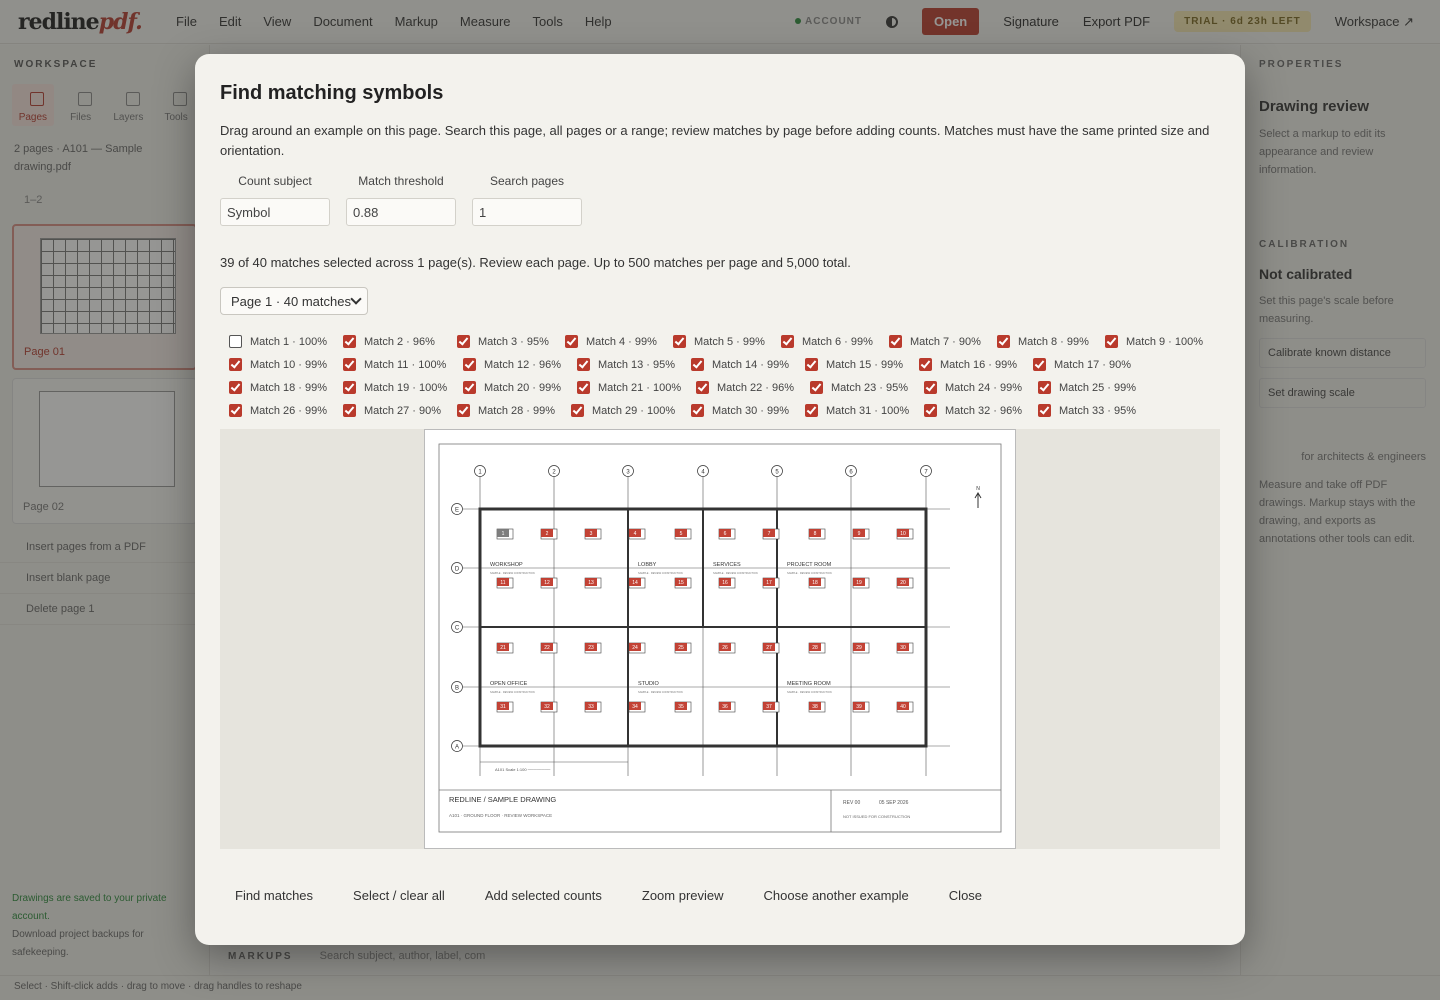  What do you see at coordinates (512, 387) in the screenshot?
I see `match-checkbox-item: Match 20 · 99%` at bounding box center [512, 387].